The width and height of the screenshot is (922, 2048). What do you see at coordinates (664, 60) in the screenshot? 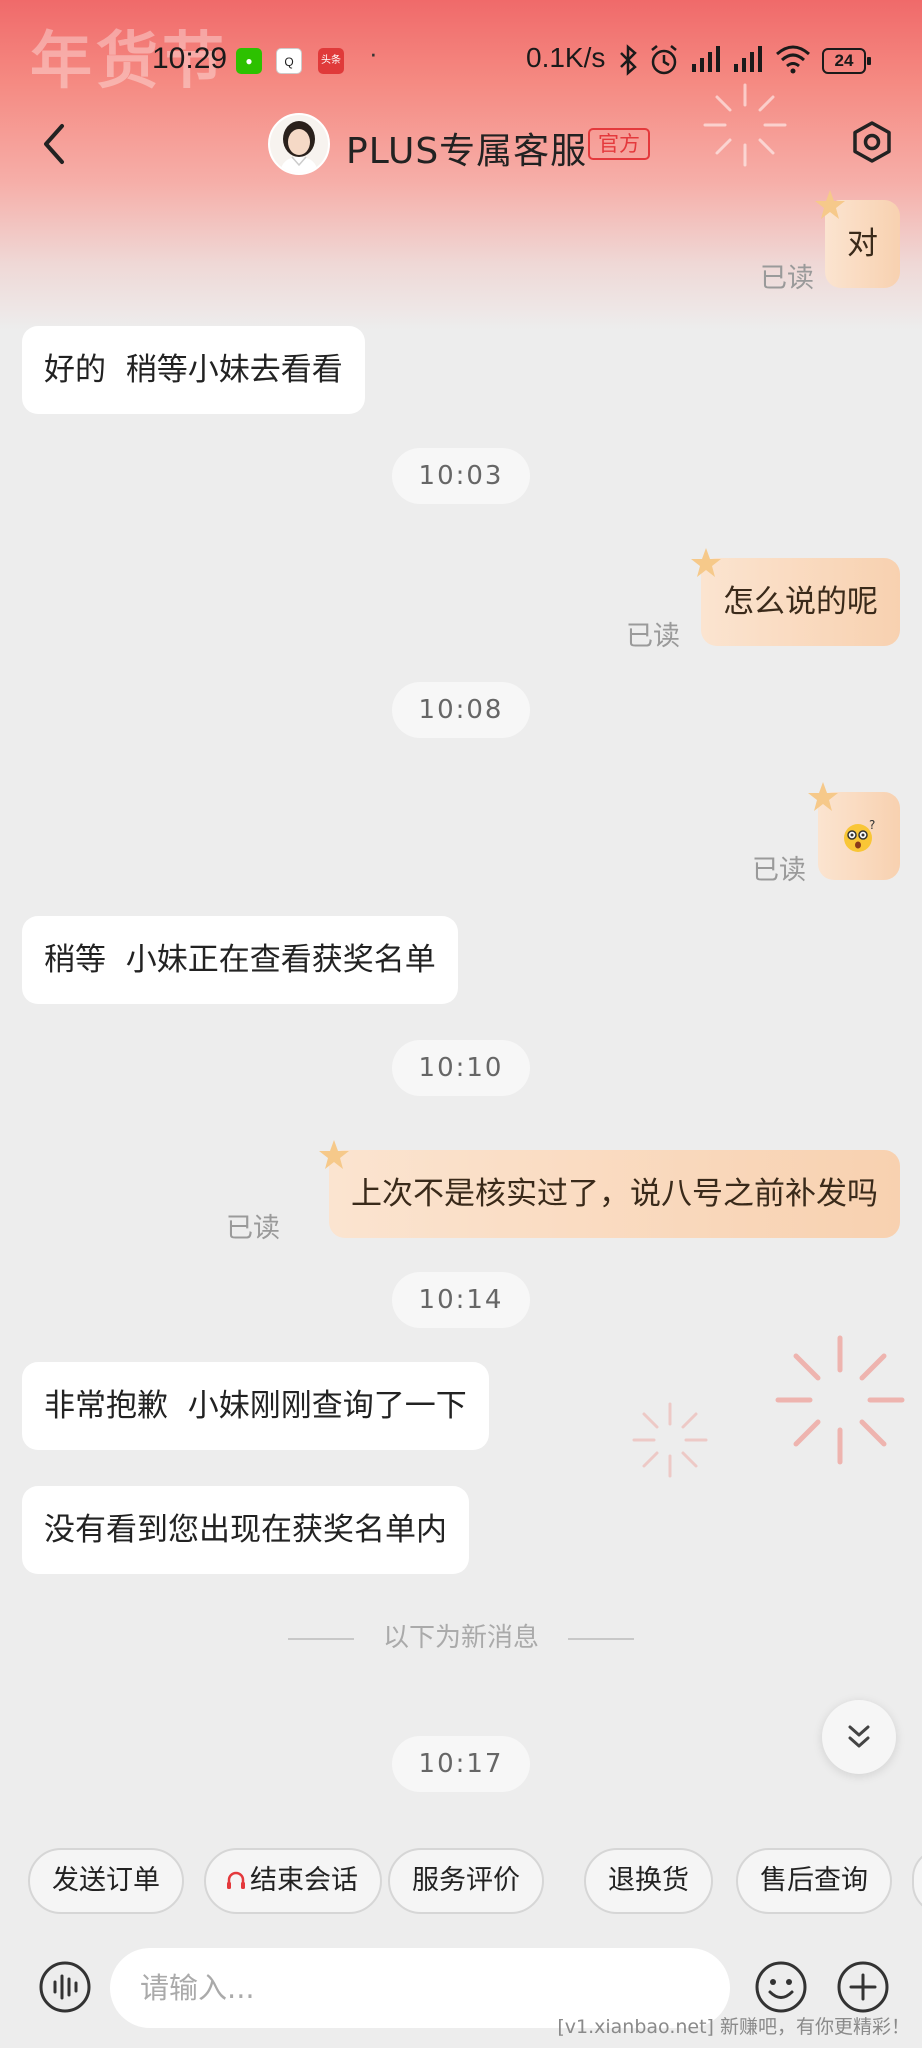
I see `alarm-icon` at bounding box center [664, 60].